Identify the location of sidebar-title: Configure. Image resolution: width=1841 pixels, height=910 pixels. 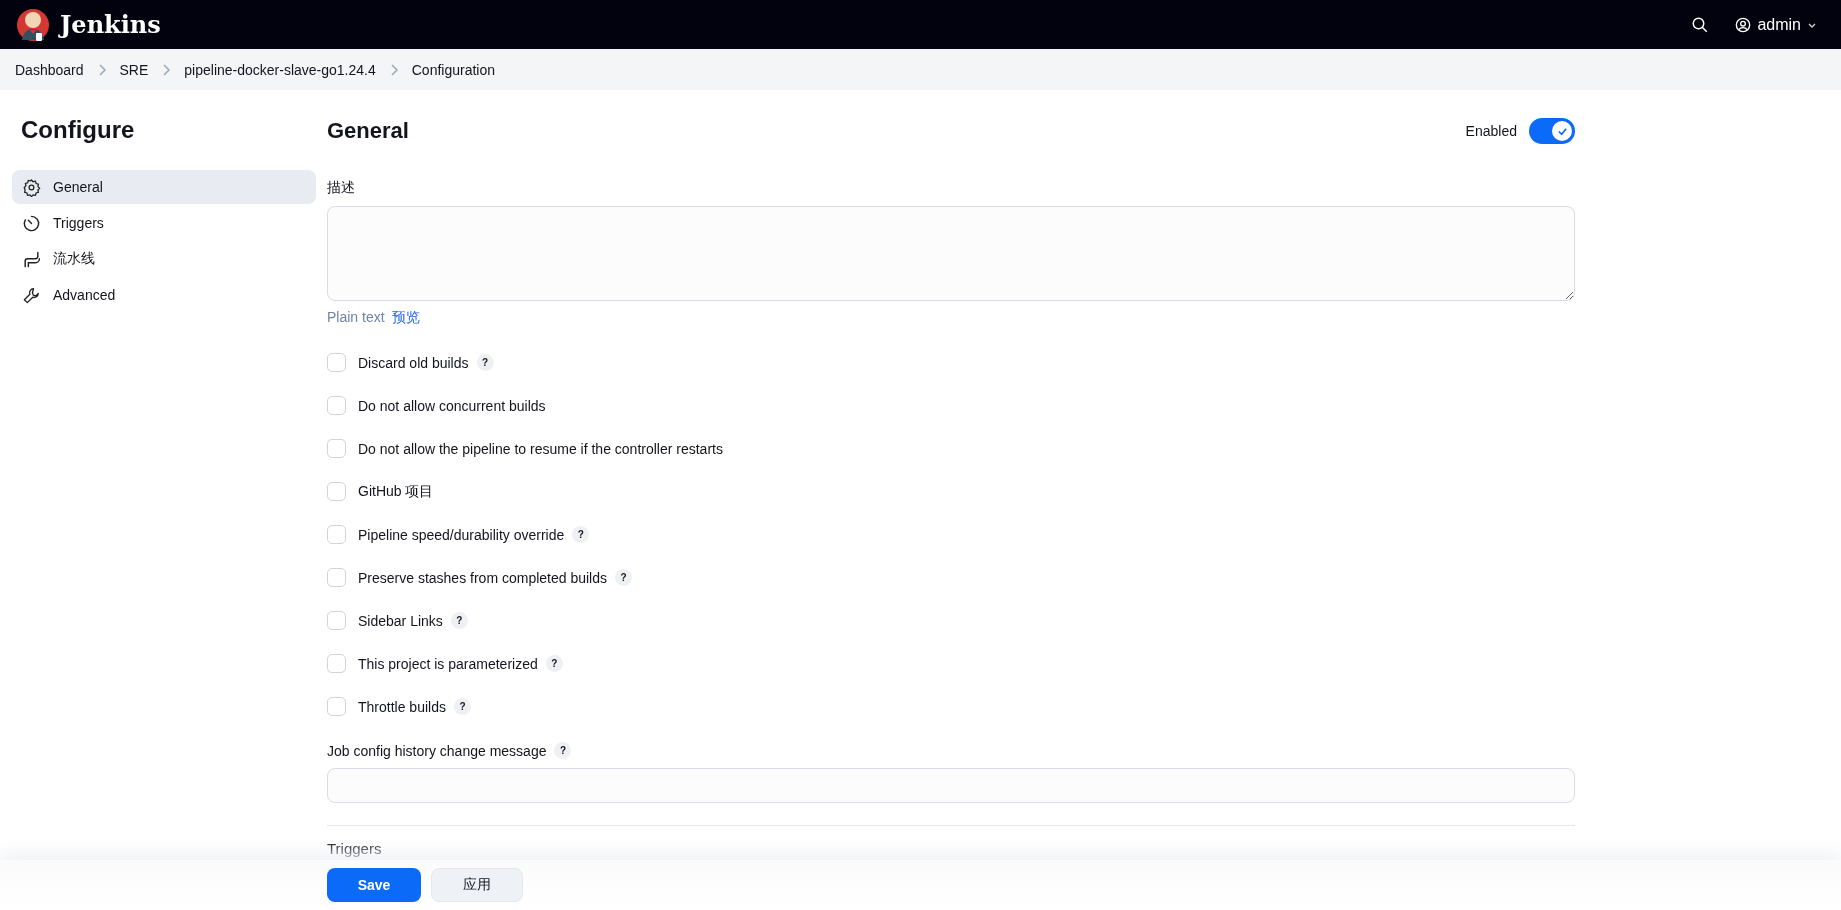
(78, 130).